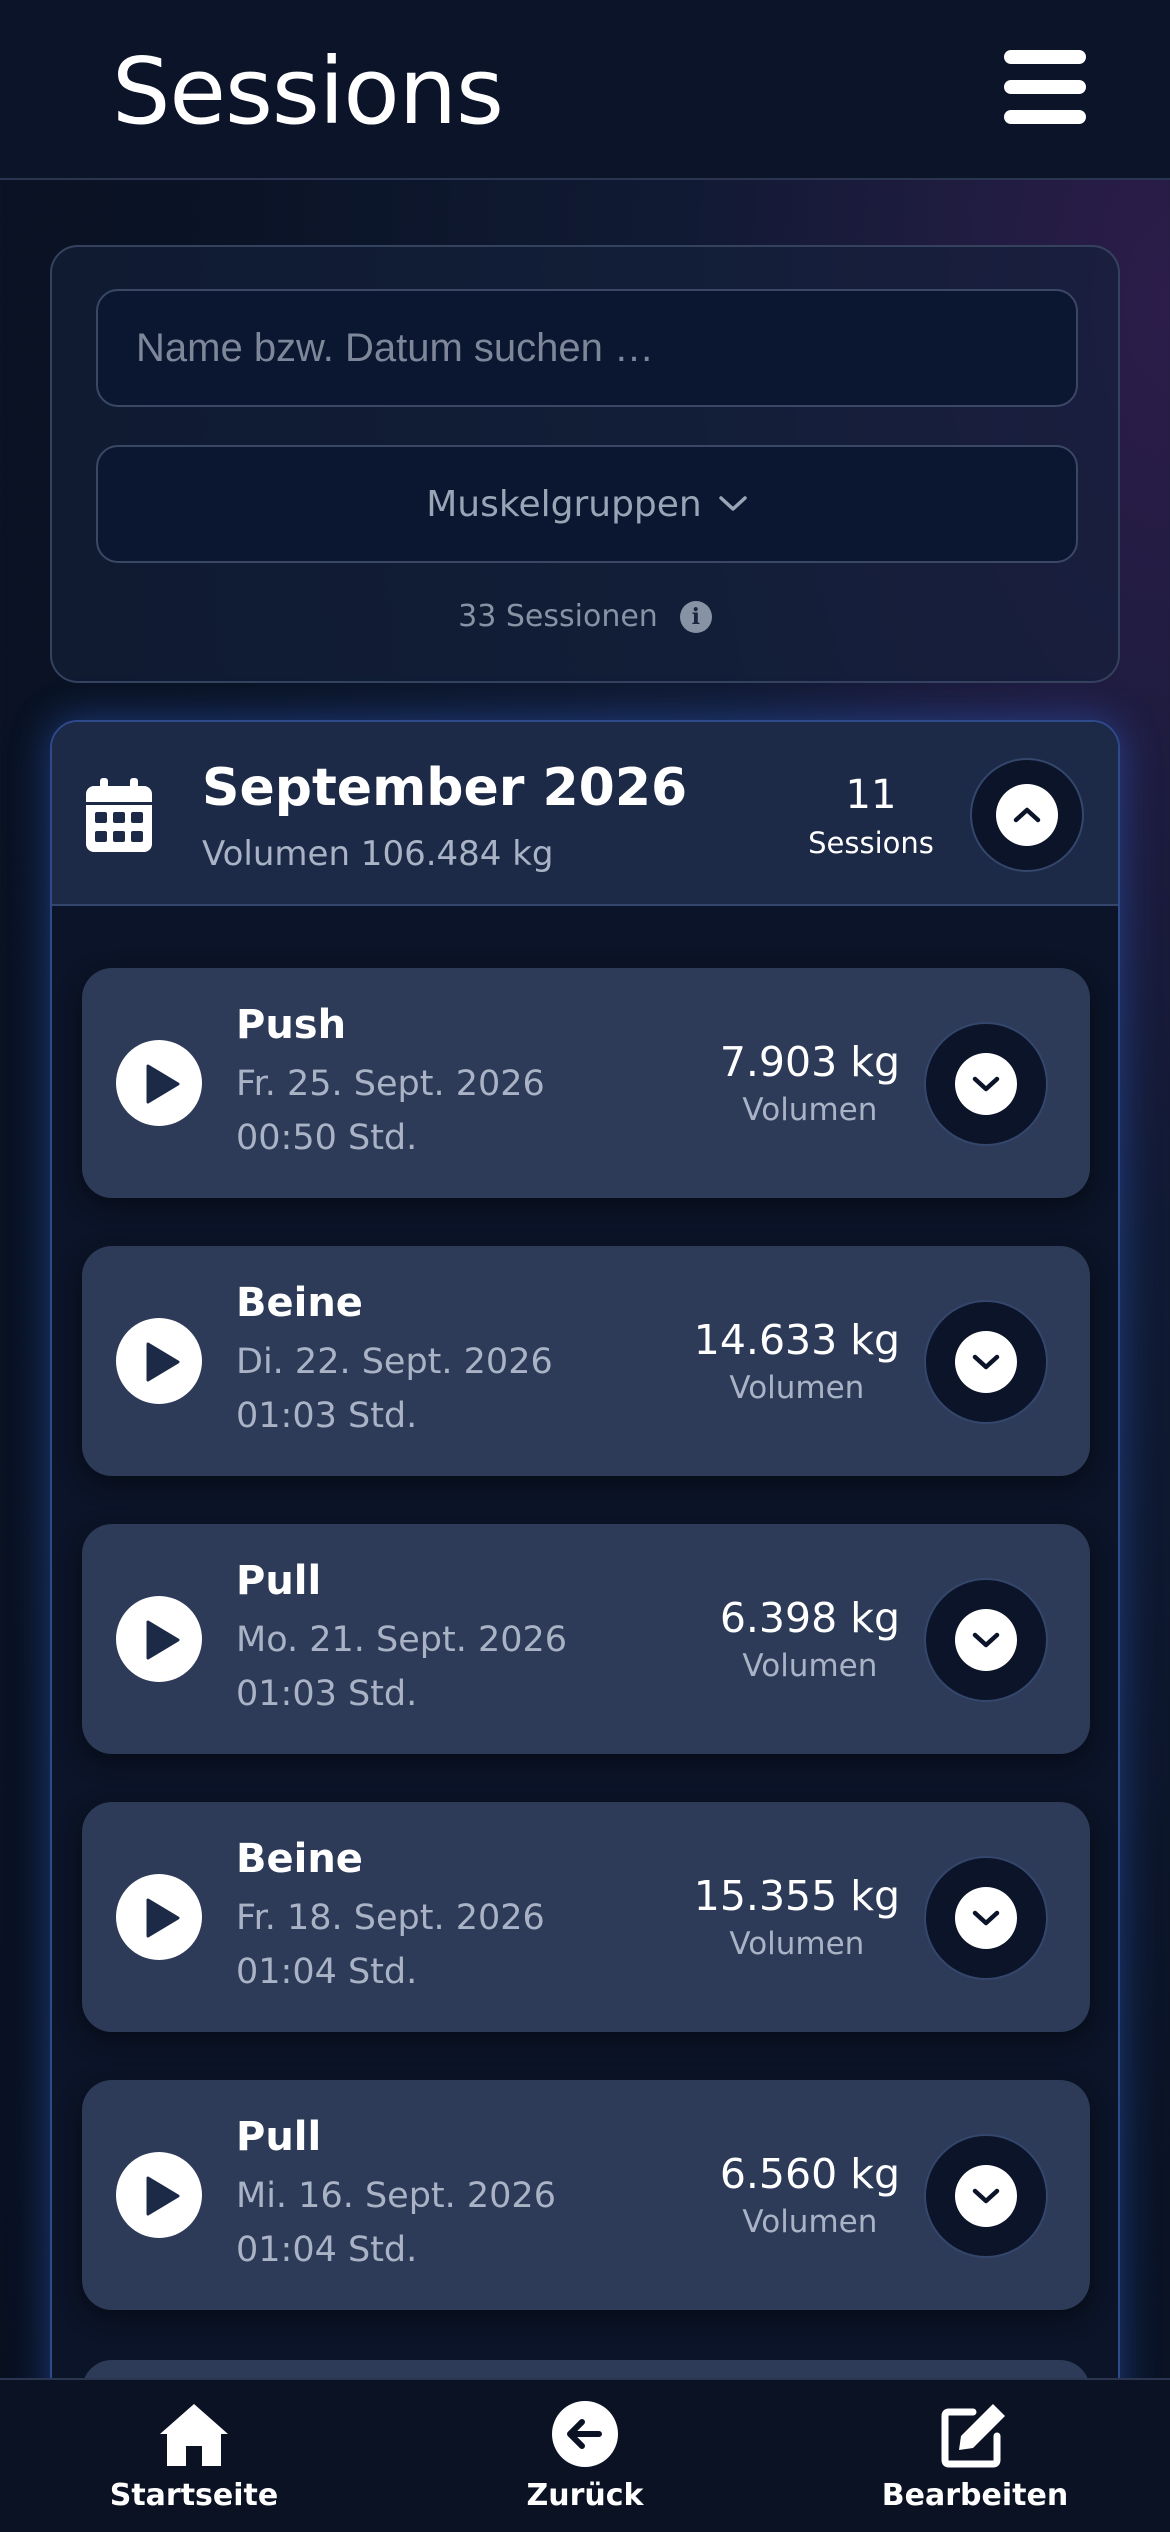  I want to click on collapse-month-button, so click(1027, 815).